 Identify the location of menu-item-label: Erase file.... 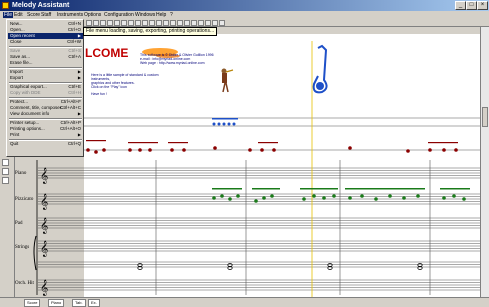
(21, 62).